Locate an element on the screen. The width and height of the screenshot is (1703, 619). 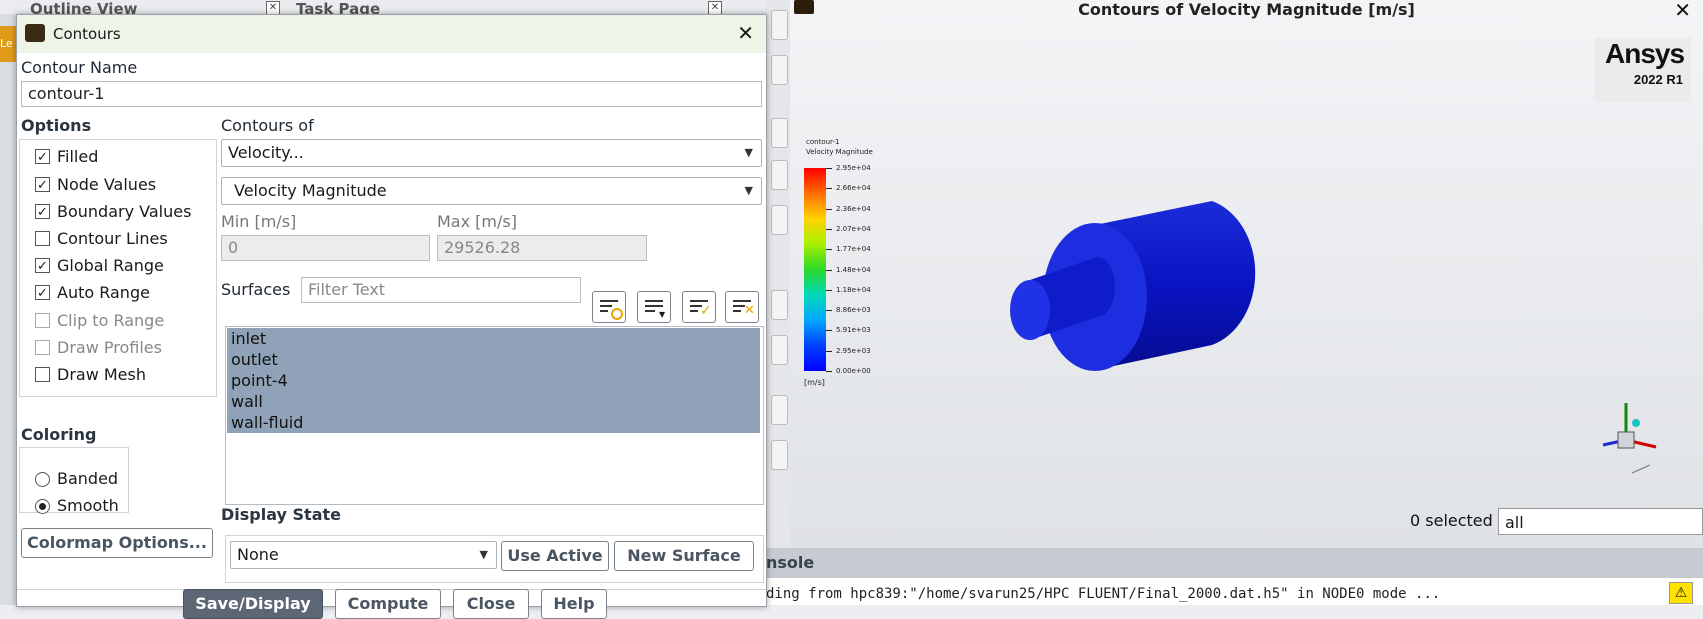
legend-tick-label: 1.48e+04 is located at coordinates (853, 269).